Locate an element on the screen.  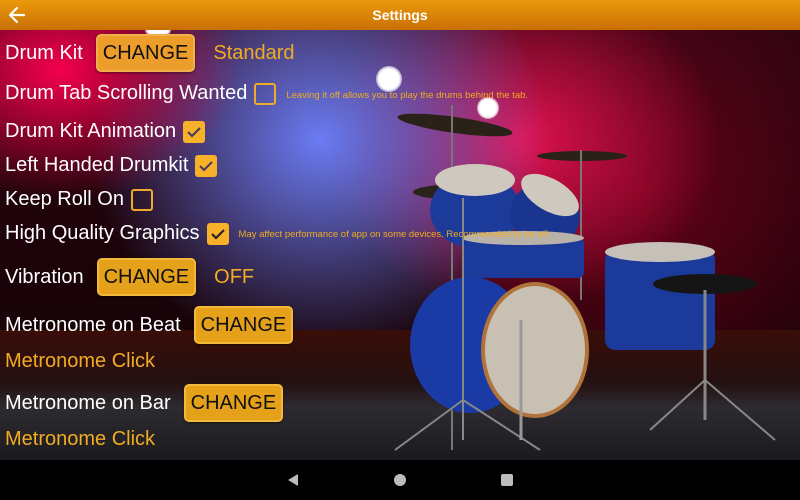
app-bar: Settings is located at coordinates (400, 15).